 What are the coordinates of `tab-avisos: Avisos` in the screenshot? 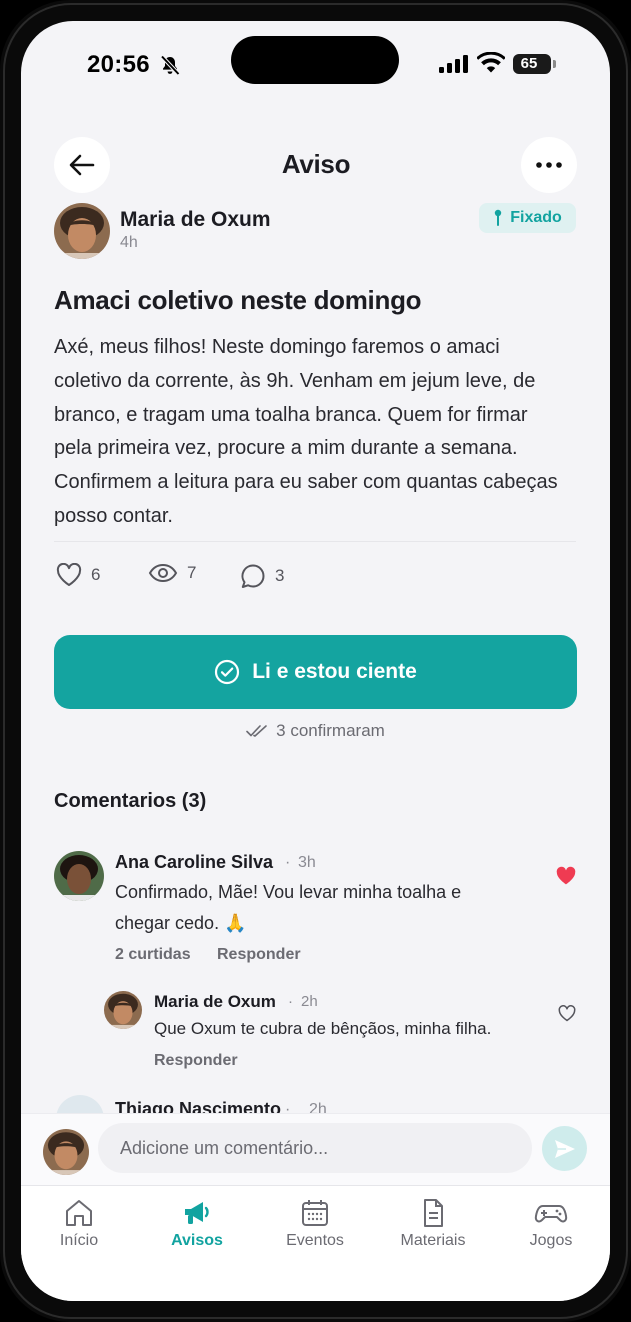 It's located at (197, 1224).